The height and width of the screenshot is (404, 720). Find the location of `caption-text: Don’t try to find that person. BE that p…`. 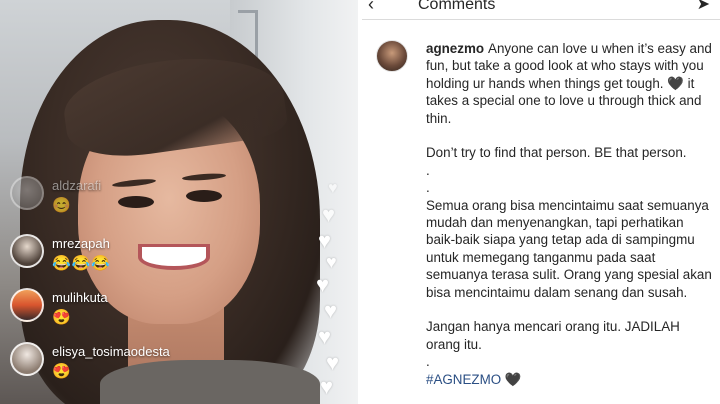

caption-text: Don’t try to find that person. BE that p… is located at coordinates (556, 153).